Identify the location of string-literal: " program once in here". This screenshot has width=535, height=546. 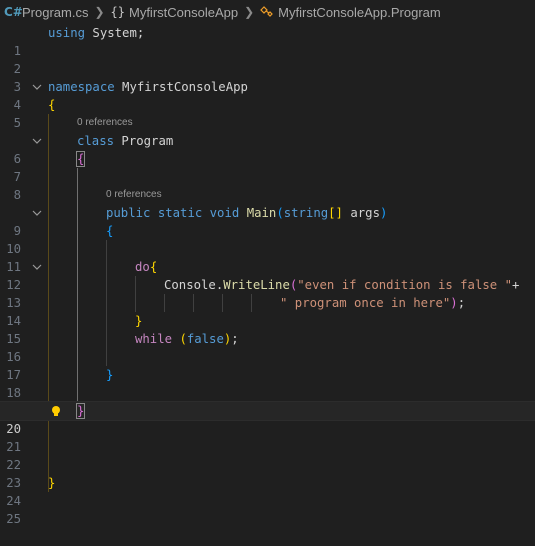
(365, 303).